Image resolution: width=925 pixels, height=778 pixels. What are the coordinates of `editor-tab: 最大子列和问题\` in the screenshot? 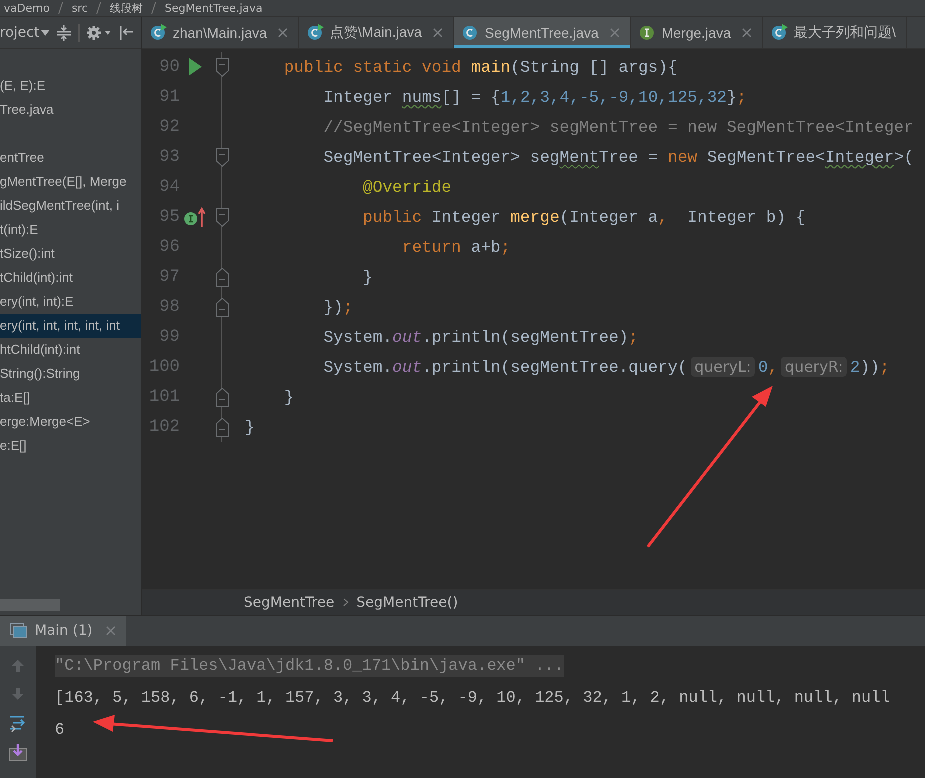 It's located at (835, 32).